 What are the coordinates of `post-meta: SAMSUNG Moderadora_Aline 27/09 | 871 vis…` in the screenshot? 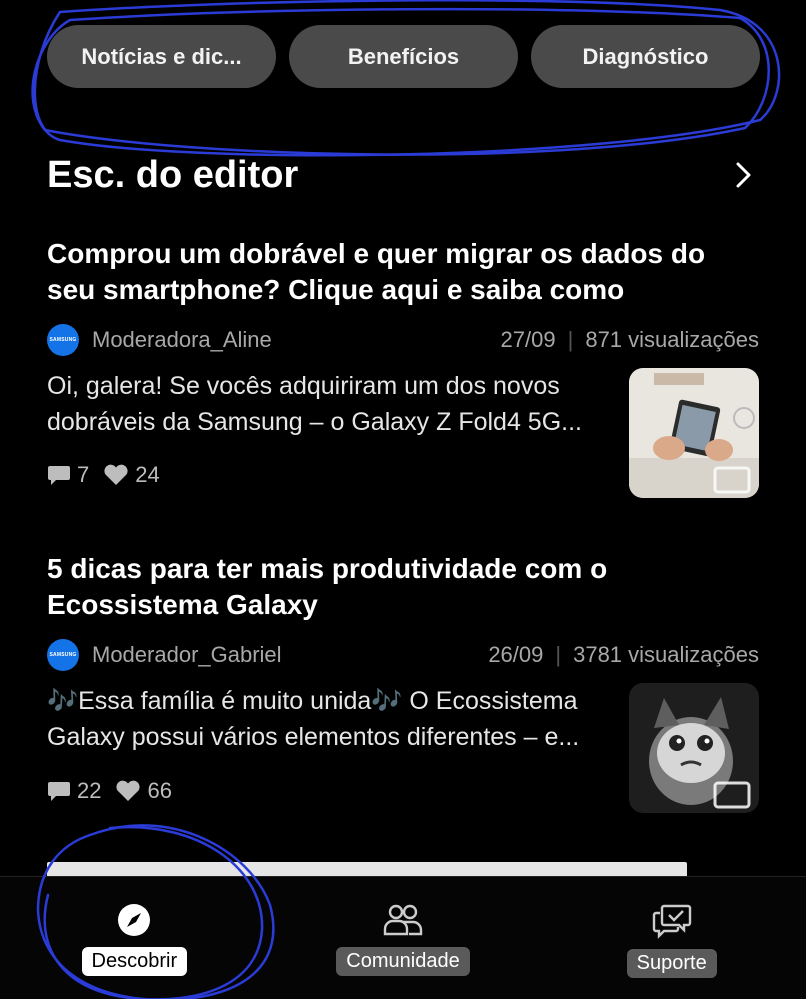 It's located at (403, 340).